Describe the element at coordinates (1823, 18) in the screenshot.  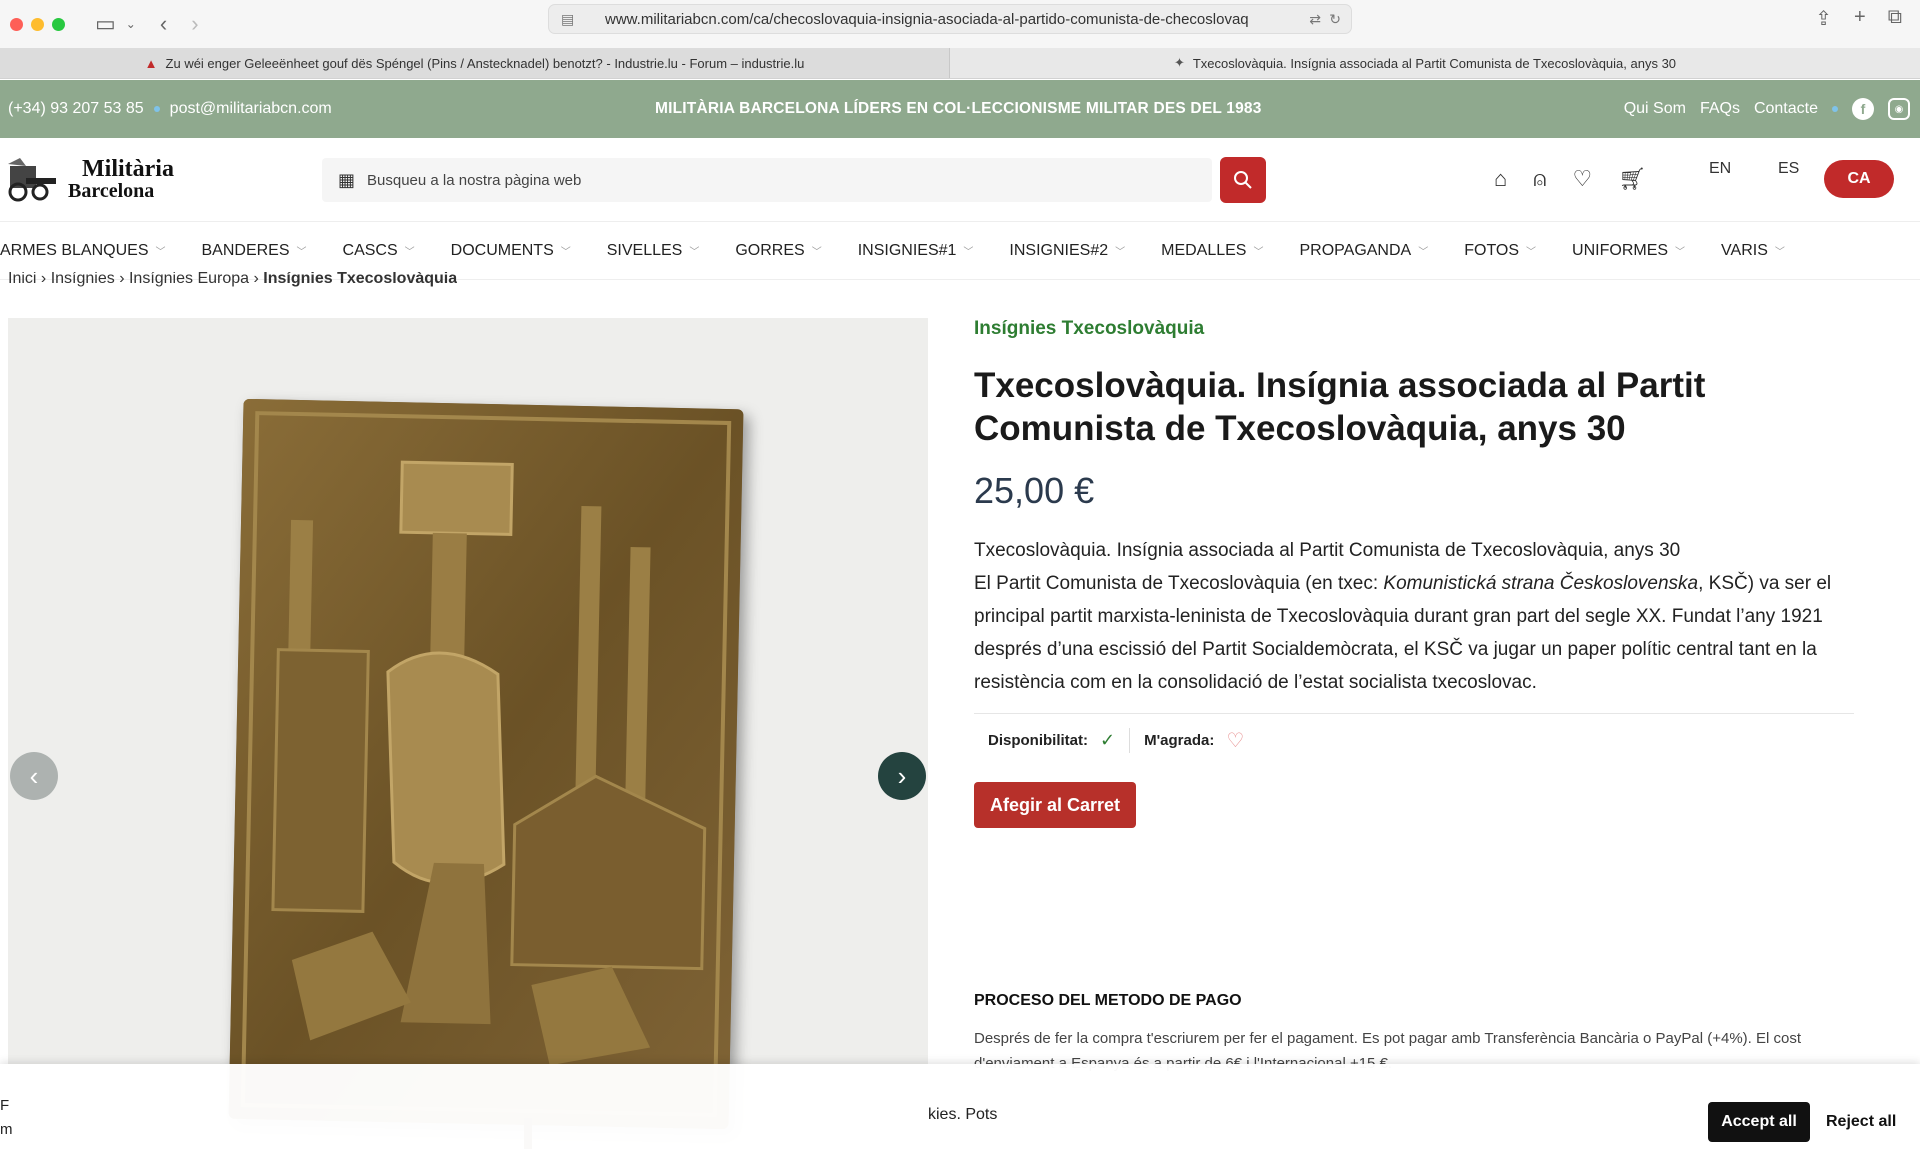
I see `share-icon: ⇪` at that location.